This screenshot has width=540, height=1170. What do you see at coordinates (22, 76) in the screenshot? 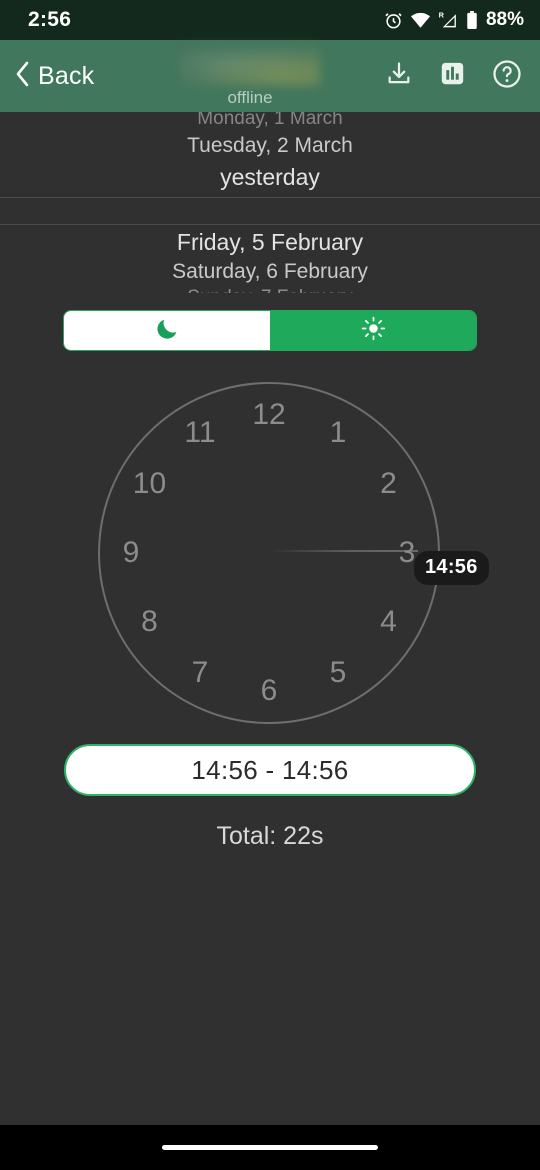
I see `chevron-left-icon` at bounding box center [22, 76].